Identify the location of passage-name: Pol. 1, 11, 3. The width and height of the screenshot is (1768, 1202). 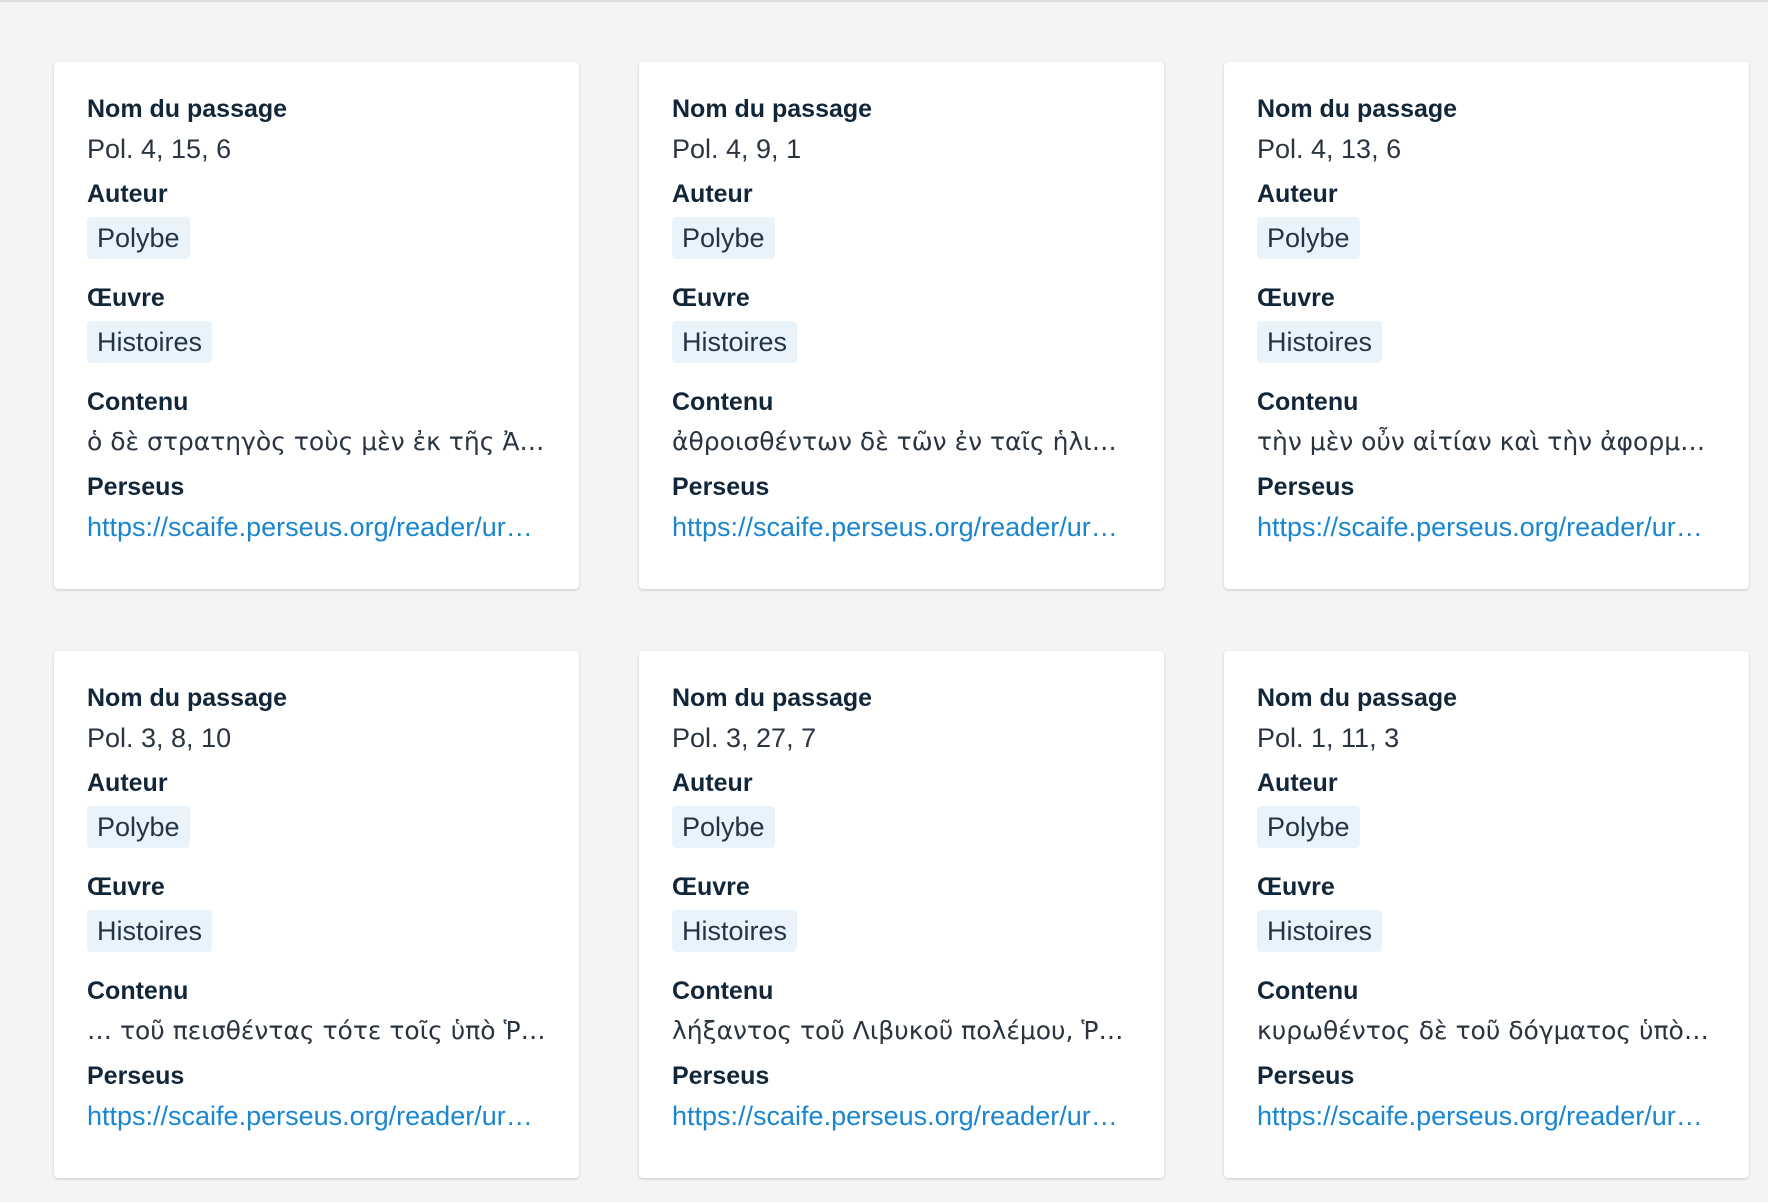
(1328, 738).